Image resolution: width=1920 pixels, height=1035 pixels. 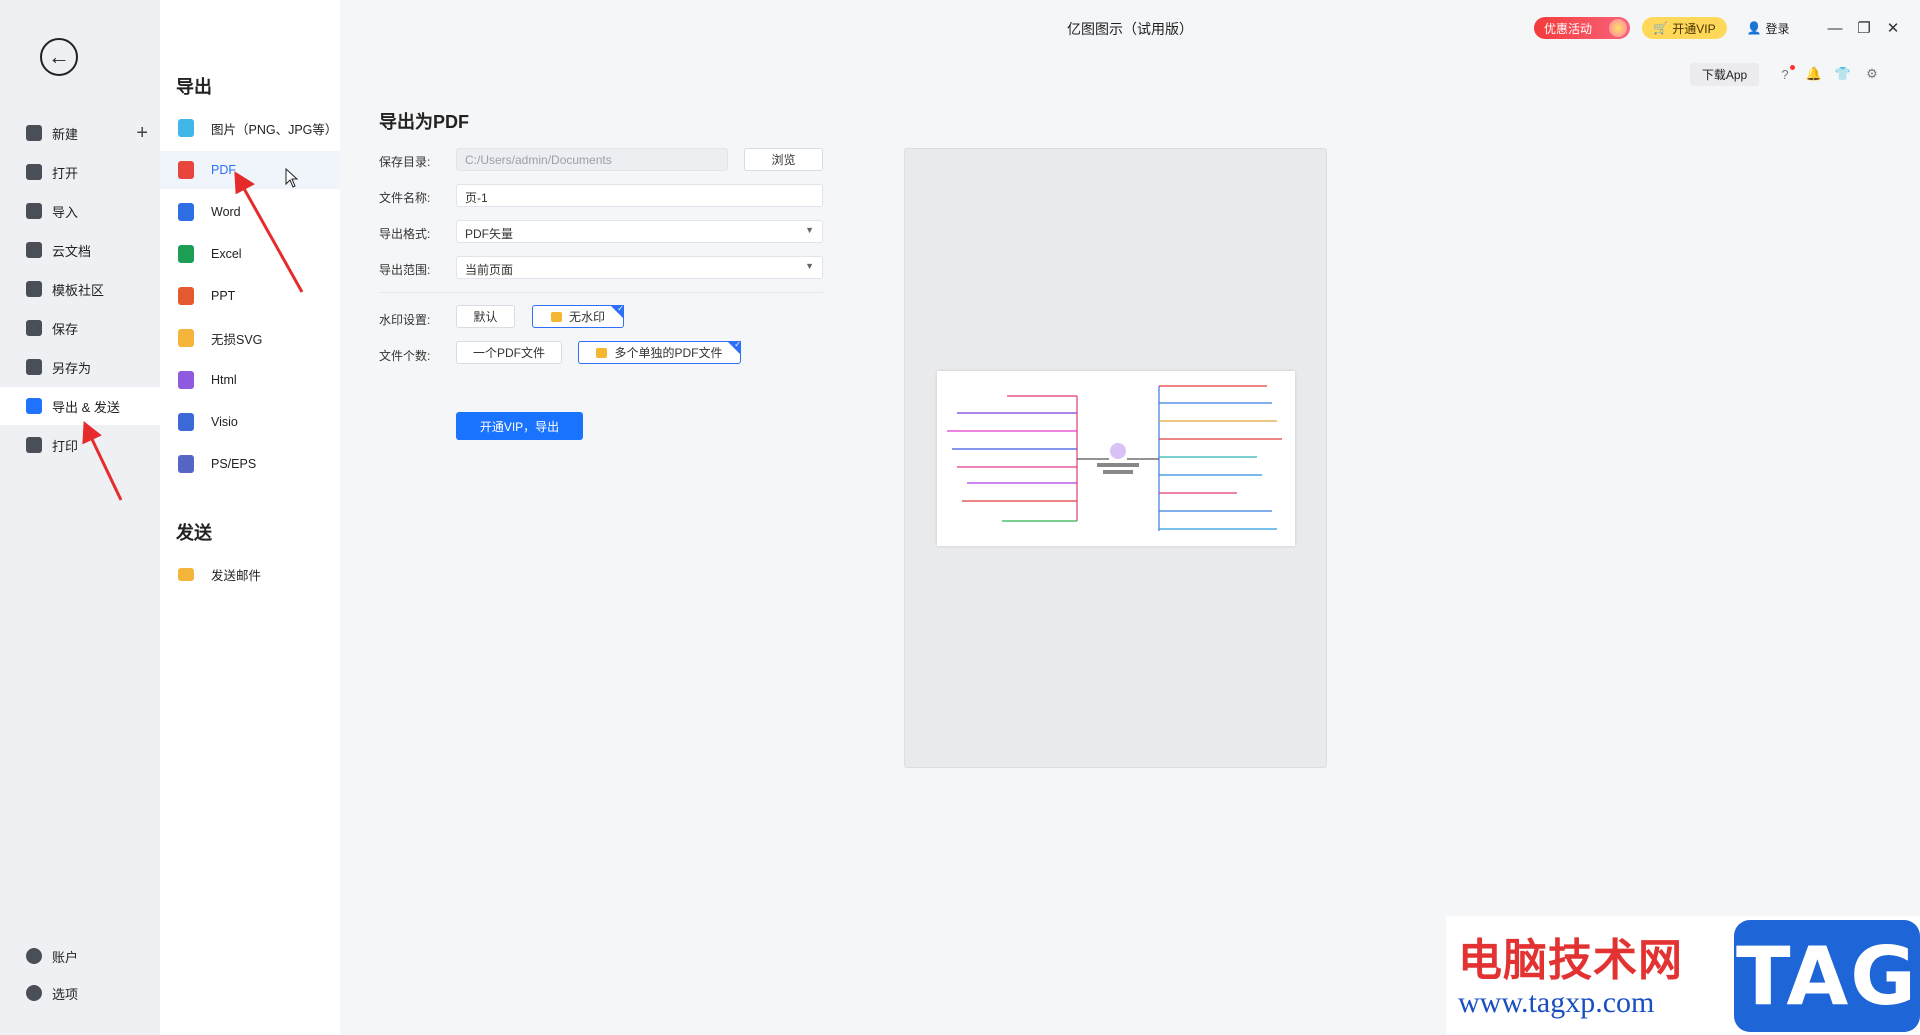 What do you see at coordinates (226, 212) in the screenshot?
I see `export-type-label: Word` at bounding box center [226, 212].